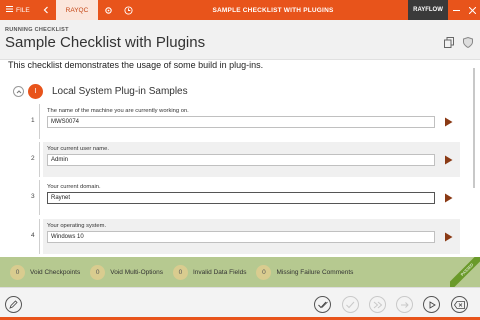 The width and height of the screenshot is (480, 320). What do you see at coordinates (468, 44) in the screenshot?
I see `shield-icon` at bounding box center [468, 44].